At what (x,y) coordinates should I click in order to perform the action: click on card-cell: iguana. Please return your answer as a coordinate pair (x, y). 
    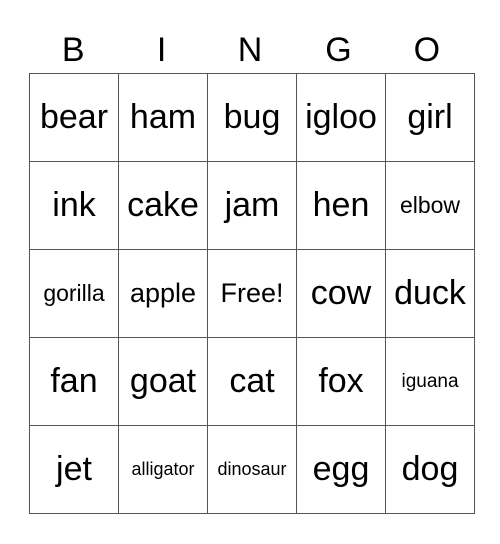
    Looking at the image, I should click on (430, 381).